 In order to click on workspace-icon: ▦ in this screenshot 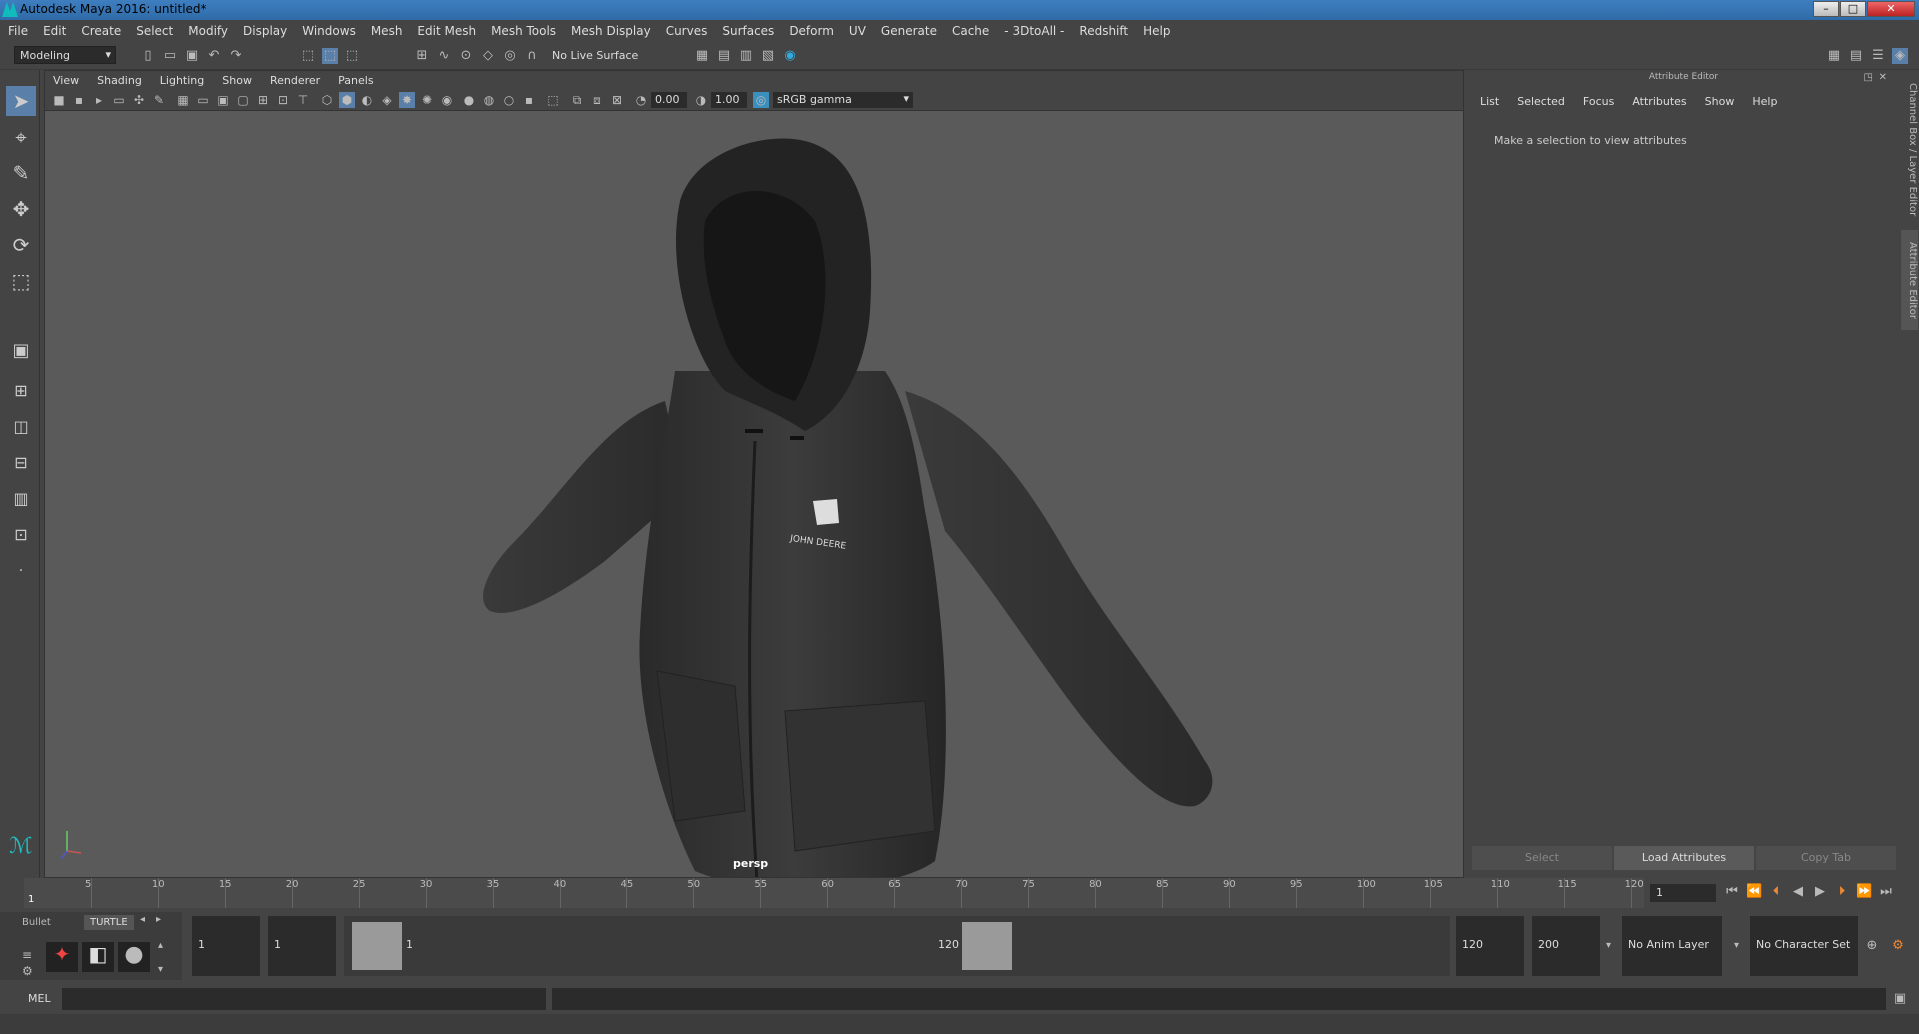, I will do `click(1834, 56)`.